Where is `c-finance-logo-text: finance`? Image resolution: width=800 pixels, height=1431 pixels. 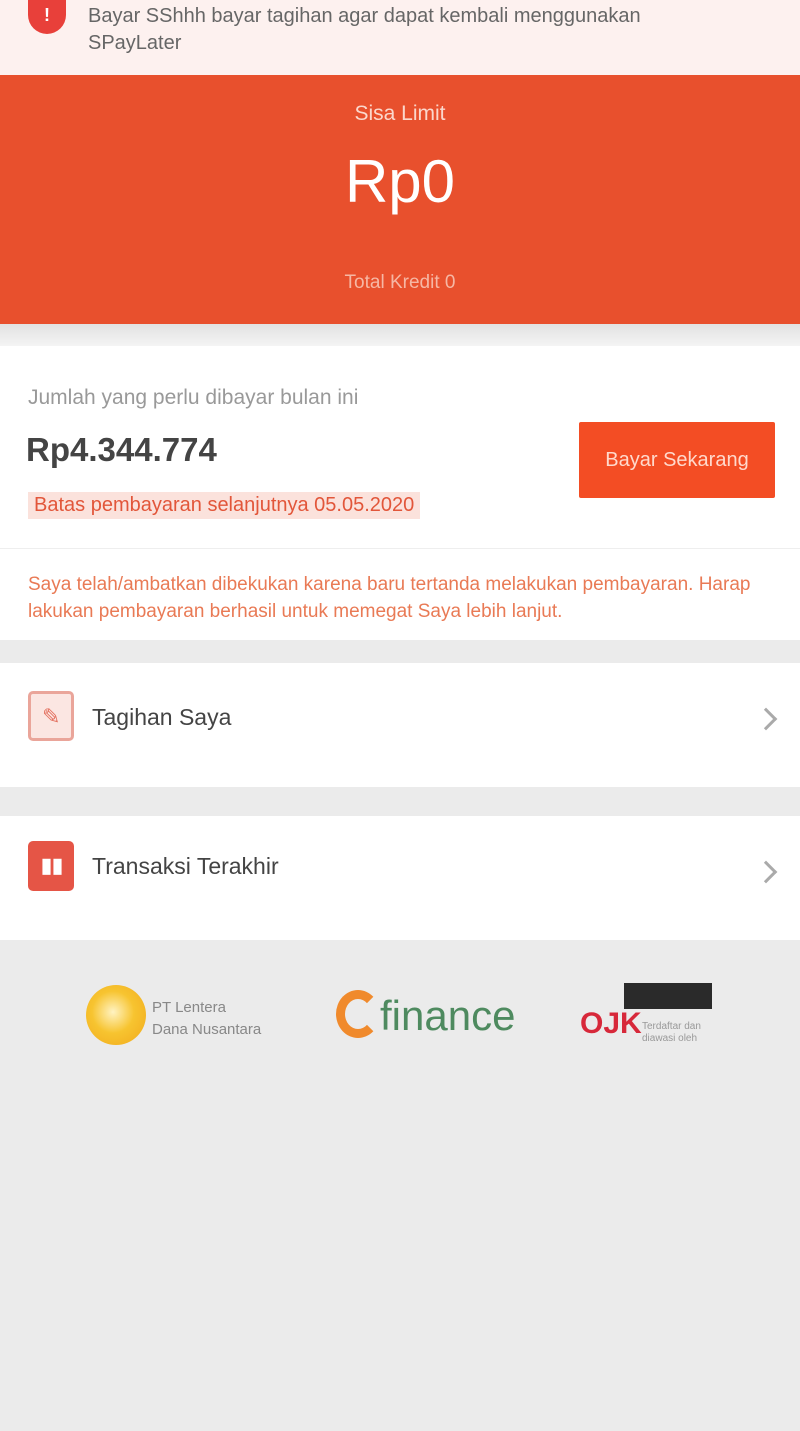
c-finance-logo-text: finance is located at coordinates (448, 1015).